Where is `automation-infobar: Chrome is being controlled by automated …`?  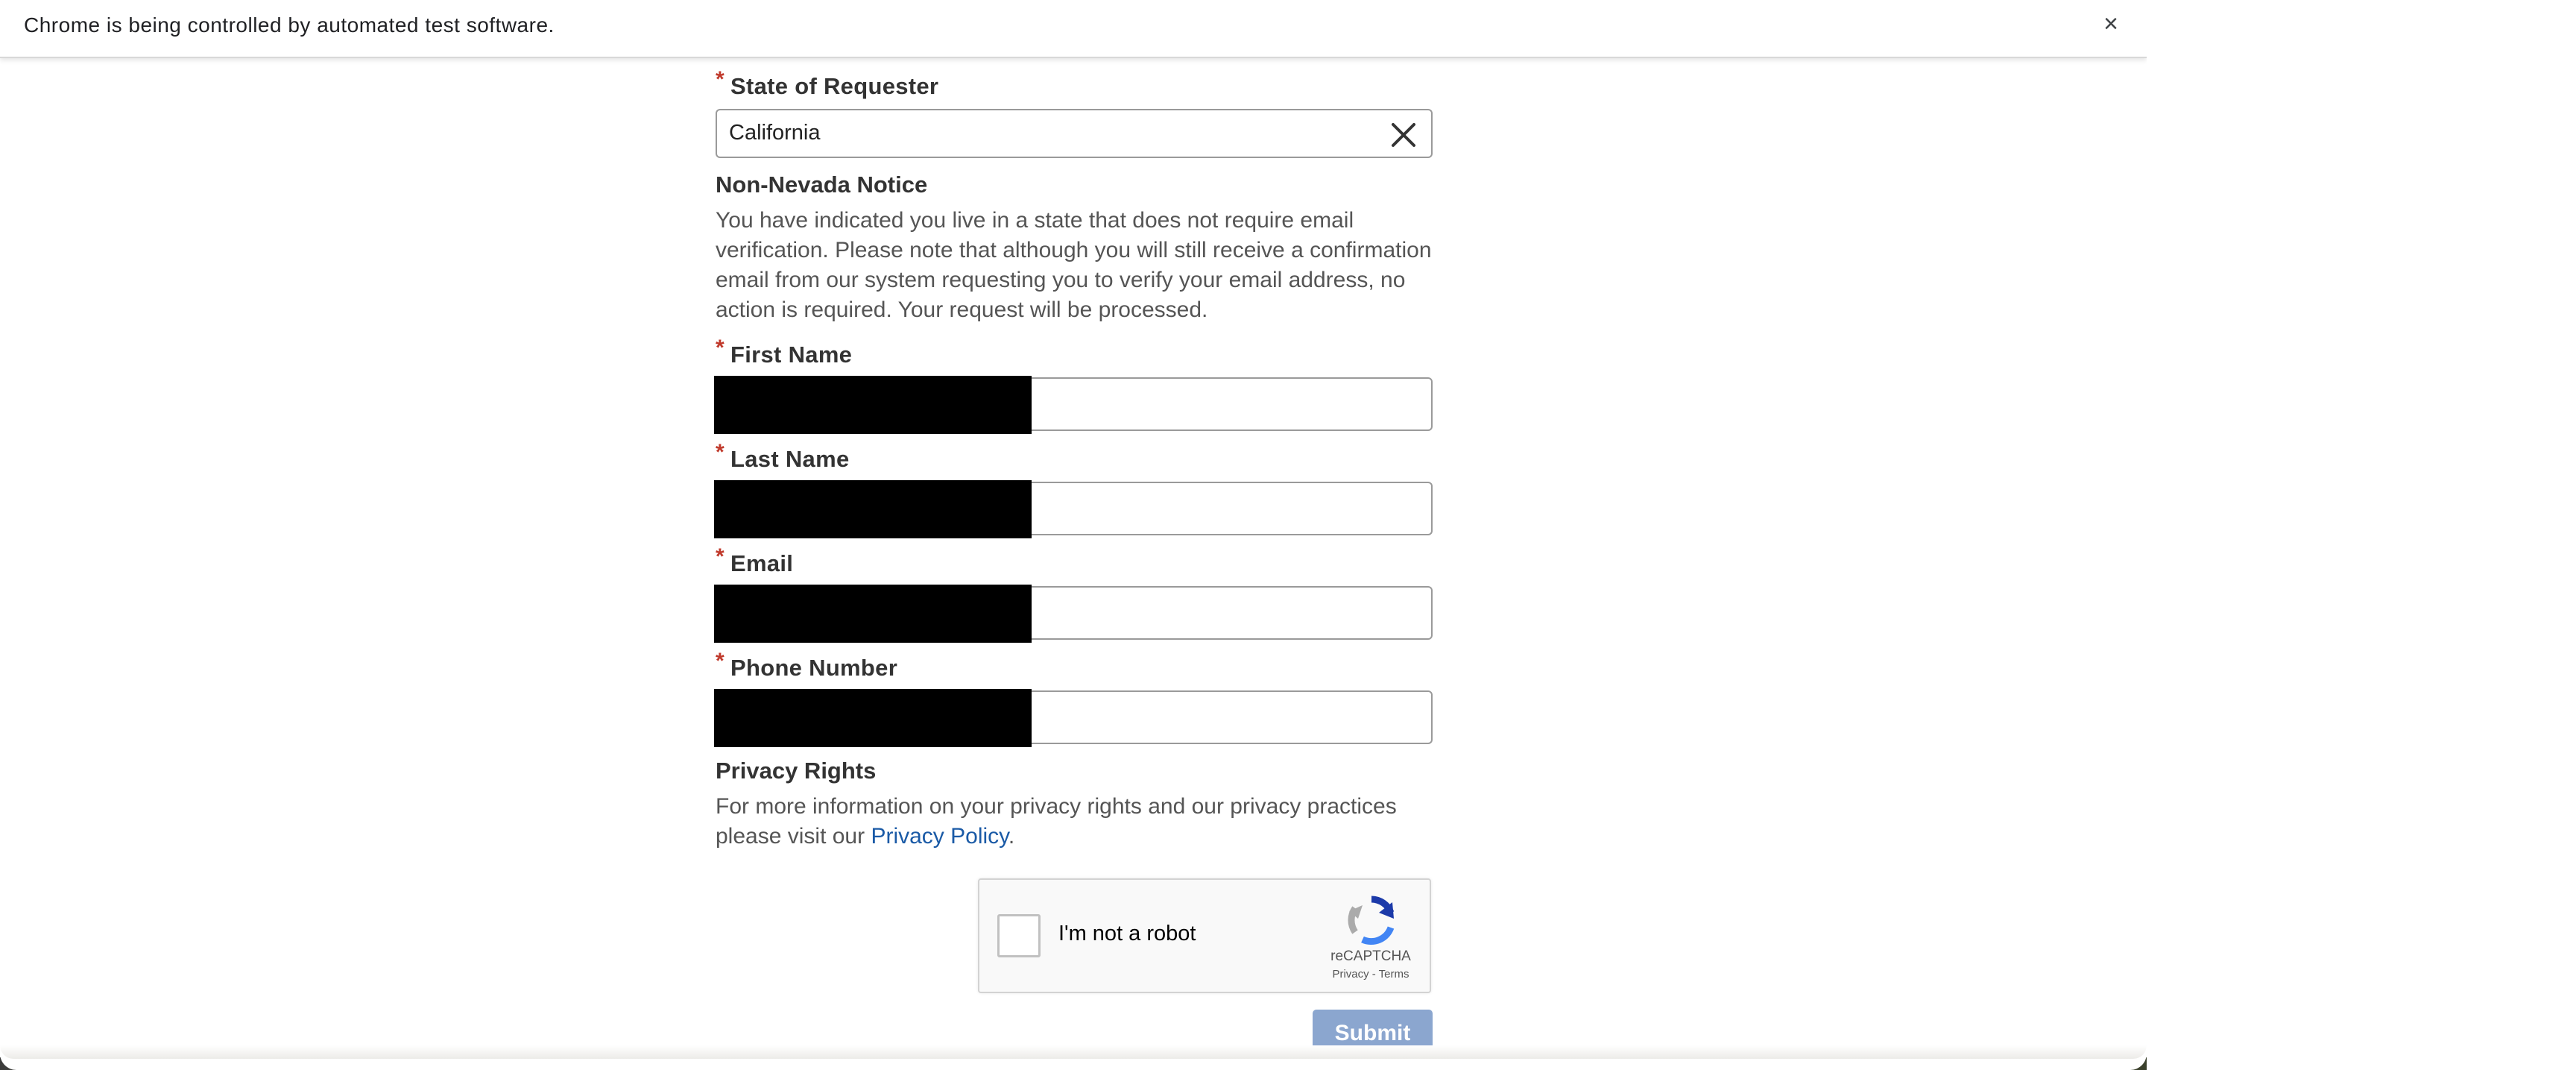 automation-infobar: Chrome is being controlled by automated … is located at coordinates (1073, 29).